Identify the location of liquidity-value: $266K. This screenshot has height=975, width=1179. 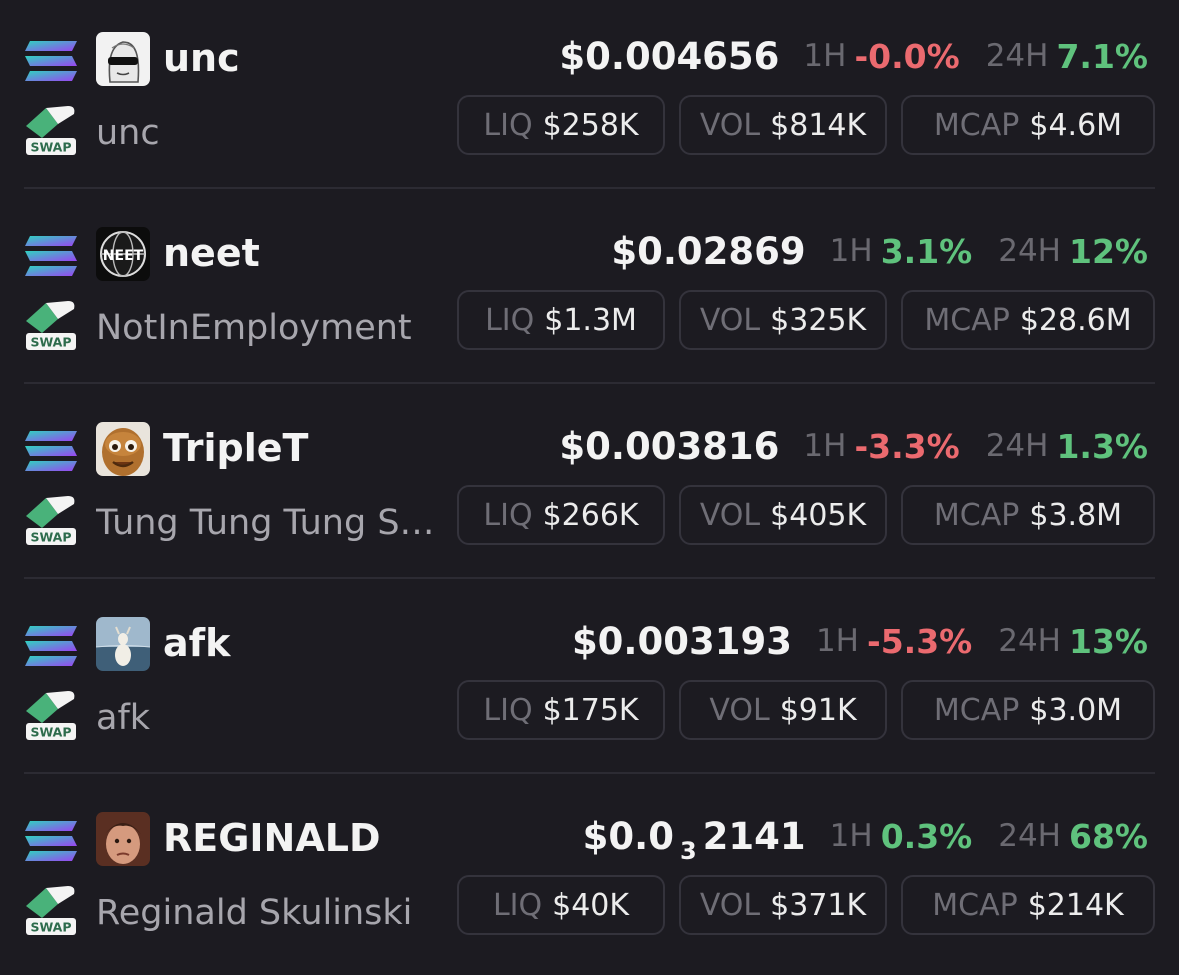
(590, 515).